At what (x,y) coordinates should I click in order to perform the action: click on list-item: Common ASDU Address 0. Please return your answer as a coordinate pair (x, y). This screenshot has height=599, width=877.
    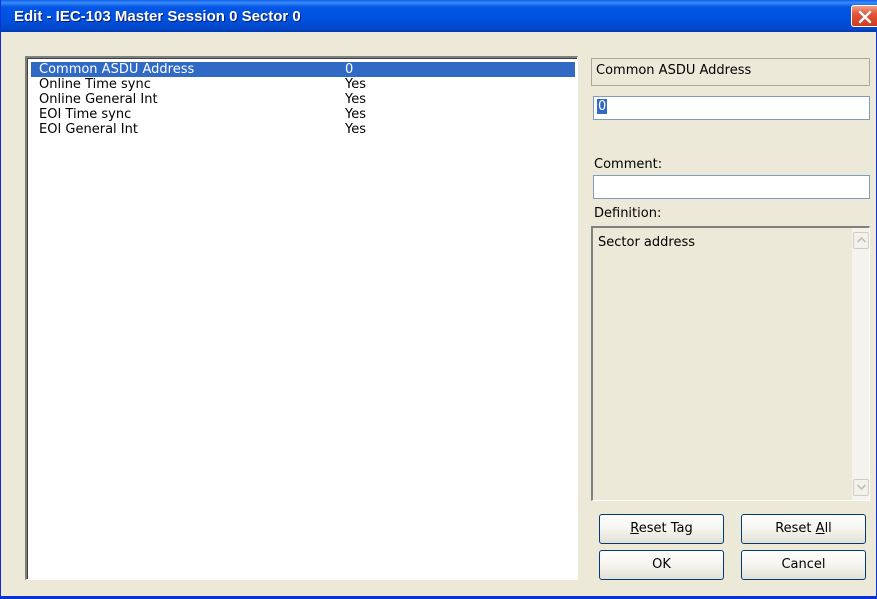
    Looking at the image, I should click on (303, 69).